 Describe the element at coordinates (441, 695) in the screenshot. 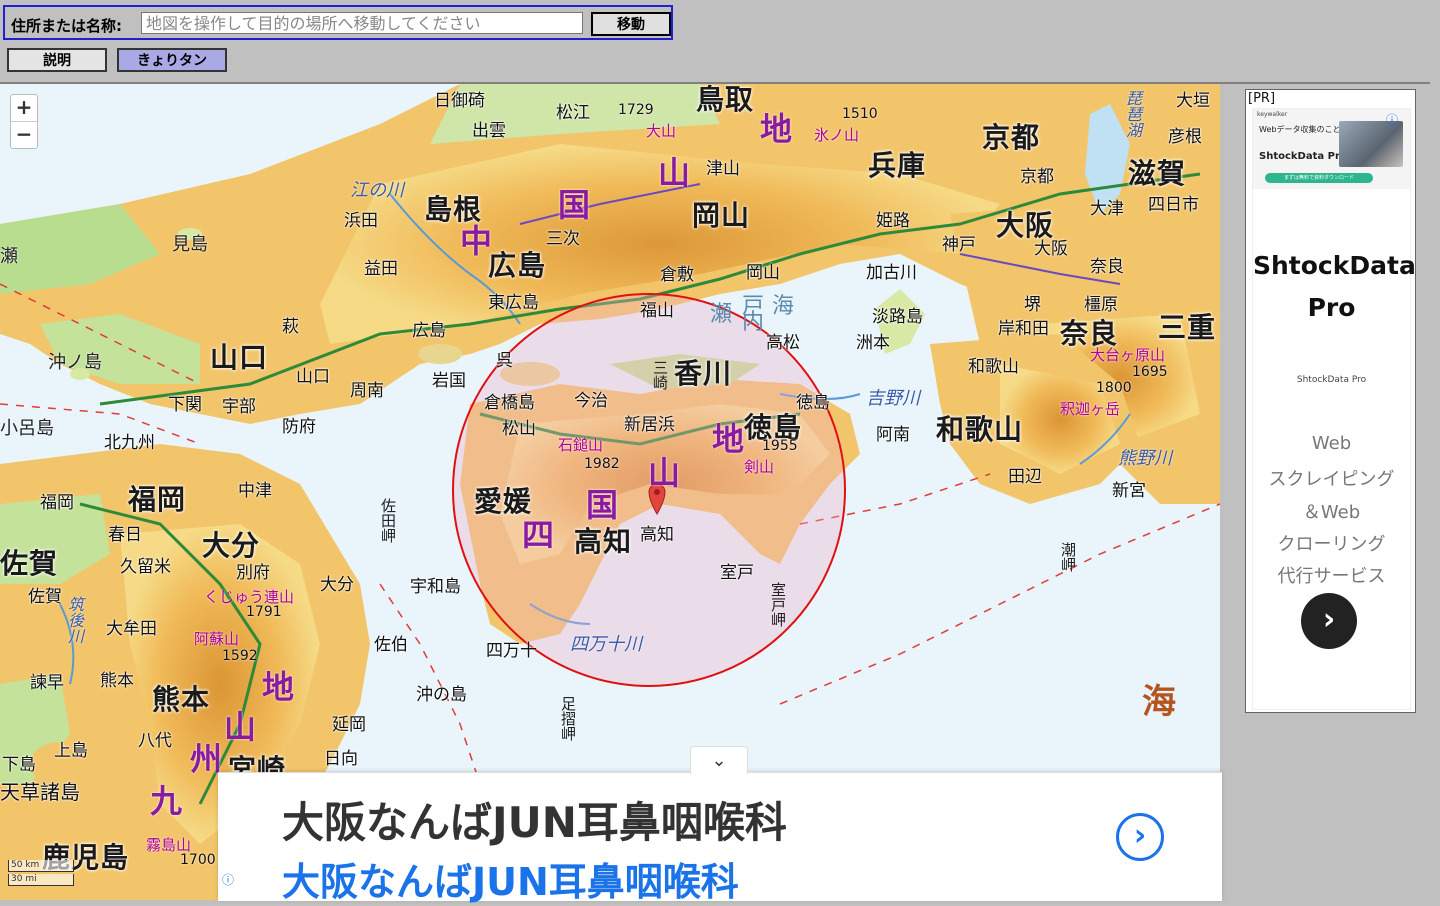

I see `city-label: 沖の島` at that location.